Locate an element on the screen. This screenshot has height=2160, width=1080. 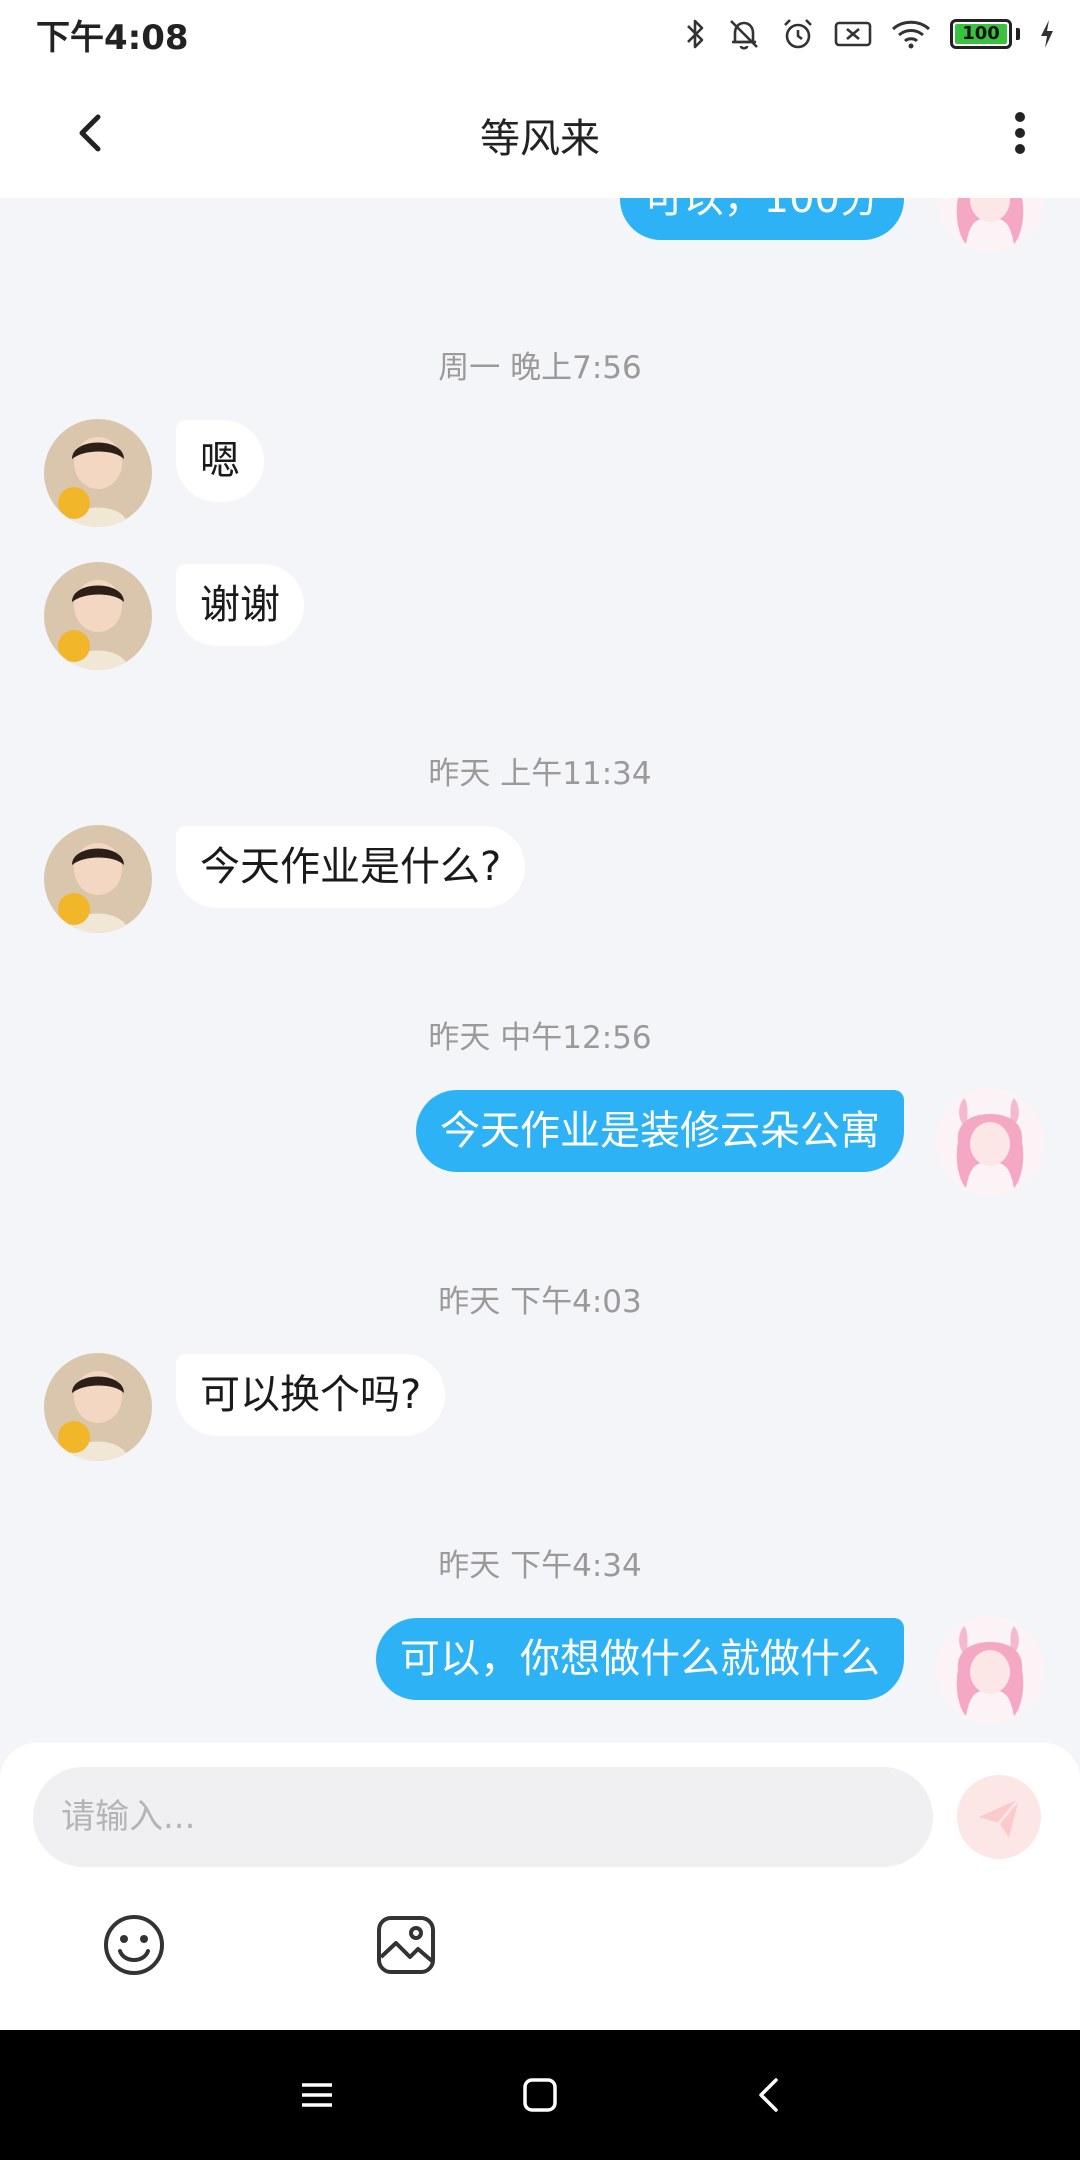
composer is located at coordinates (540, 1886).